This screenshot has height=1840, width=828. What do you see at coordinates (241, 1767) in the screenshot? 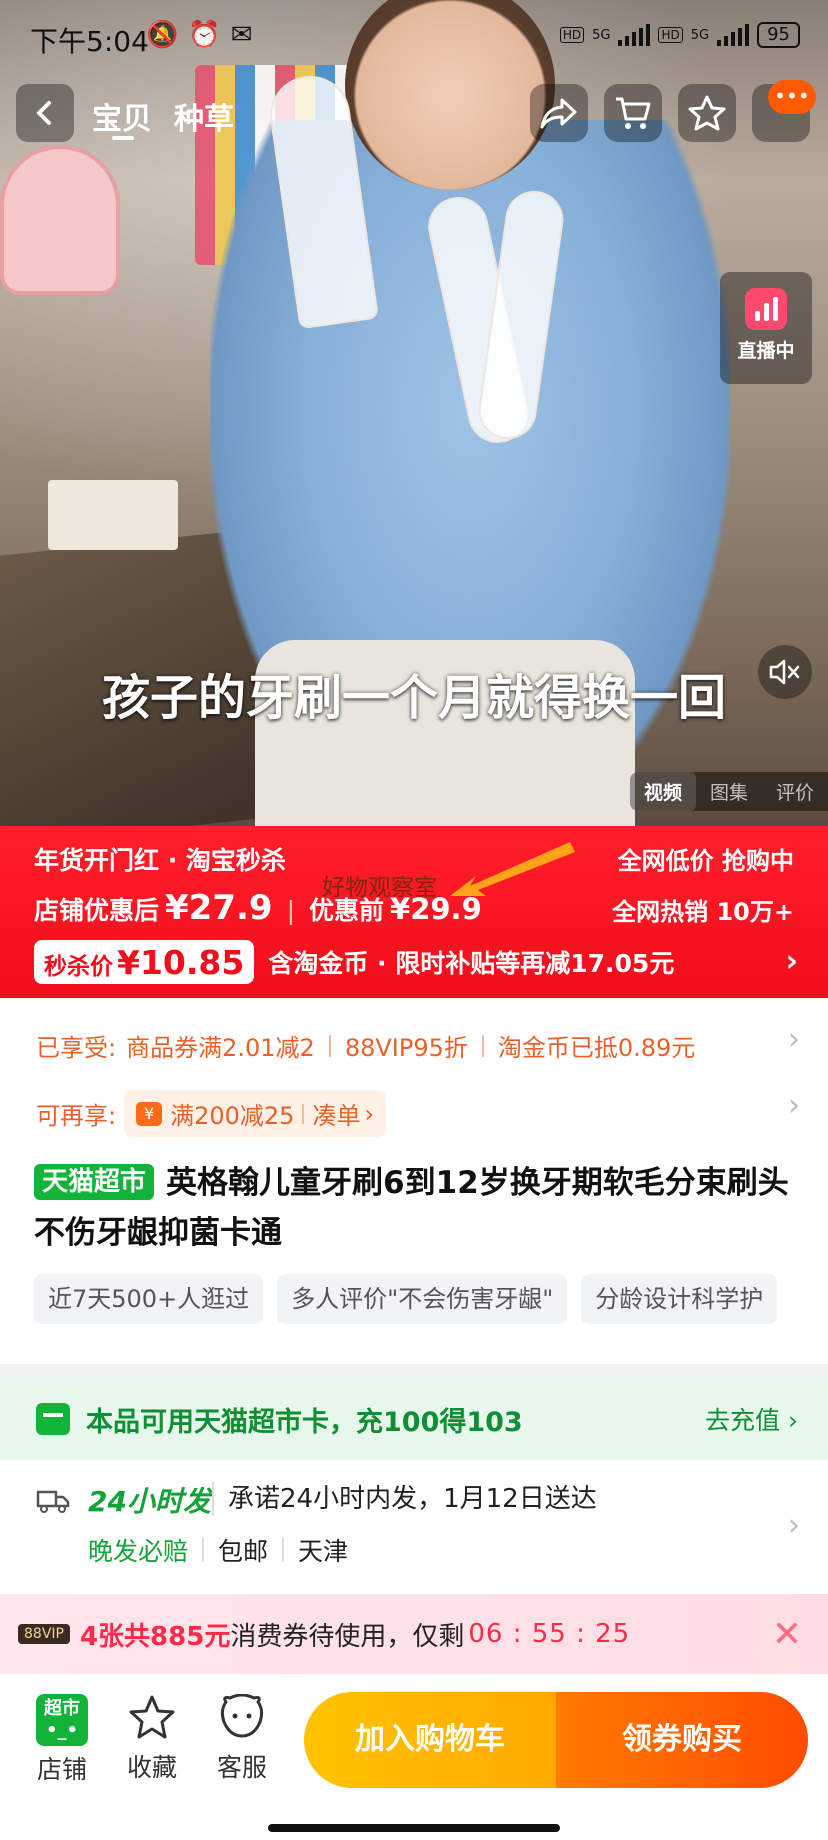
I see `customer-service-label: 客服` at bounding box center [241, 1767].